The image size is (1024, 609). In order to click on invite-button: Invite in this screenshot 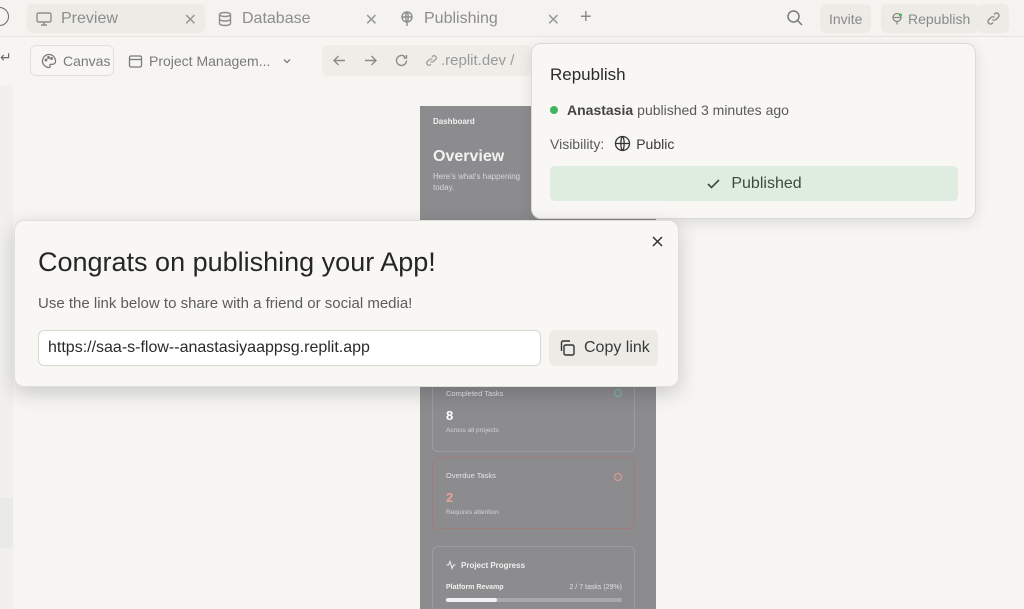, I will do `click(846, 18)`.